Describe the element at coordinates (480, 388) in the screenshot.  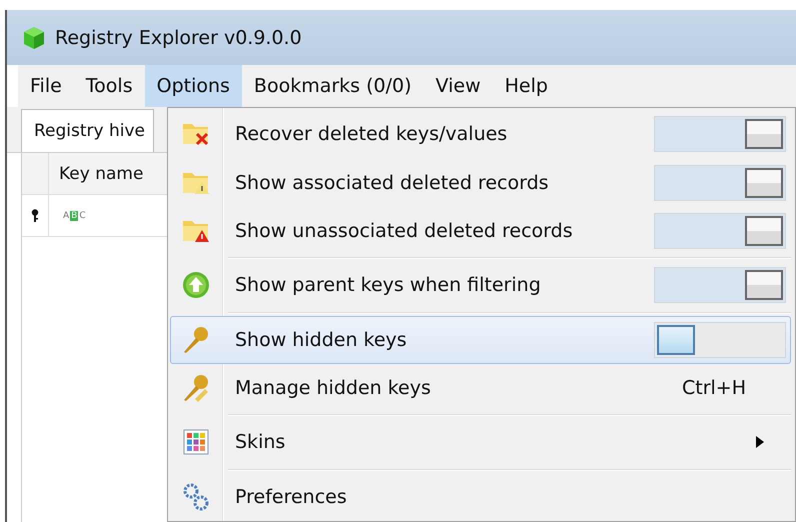
I see `menu-entry: Manage hidden keys Ctrl+H` at that location.